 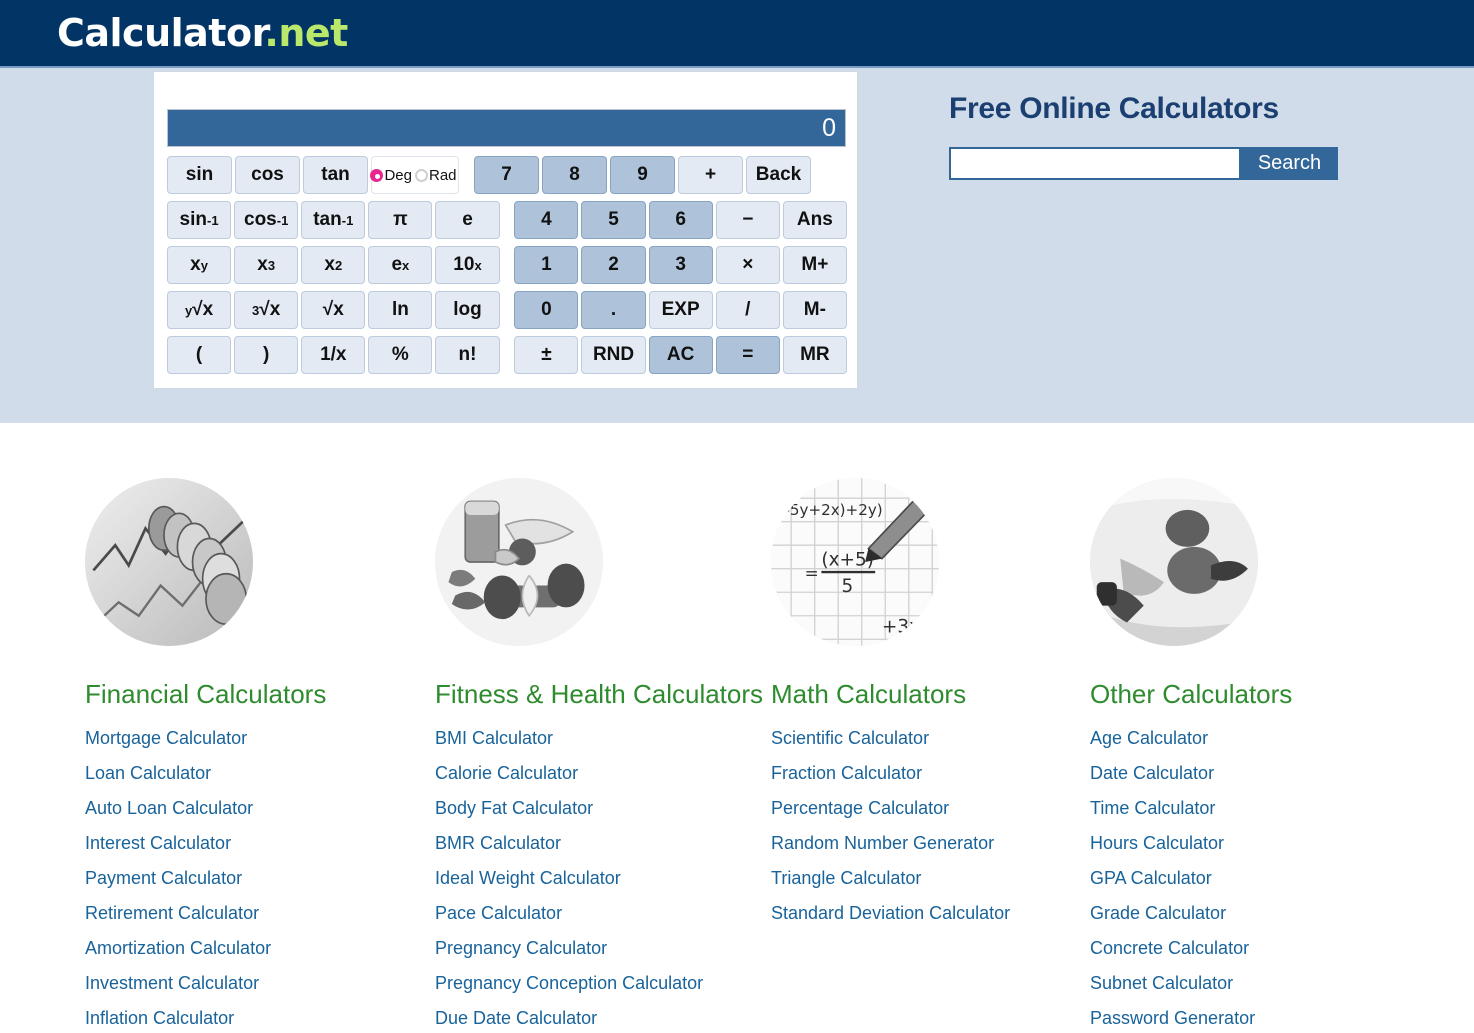 I want to click on calc-key-1: 1, so click(x=546, y=265).